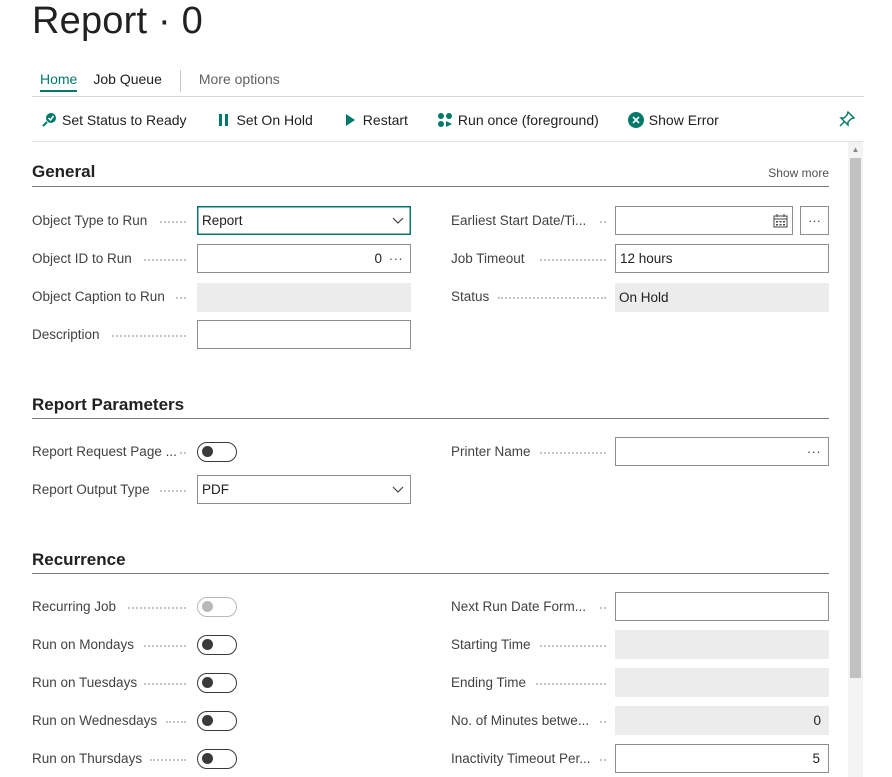 The width and height of the screenshot is (892, 777). I want to click on scrollbar: ▲, so click(855, 459).